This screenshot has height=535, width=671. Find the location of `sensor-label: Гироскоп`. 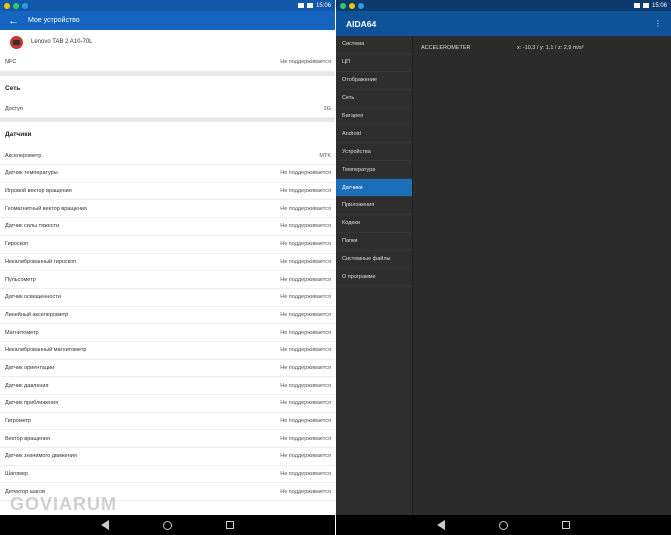

sensor-label: Гироскоп is located at coordinates (17, 244).